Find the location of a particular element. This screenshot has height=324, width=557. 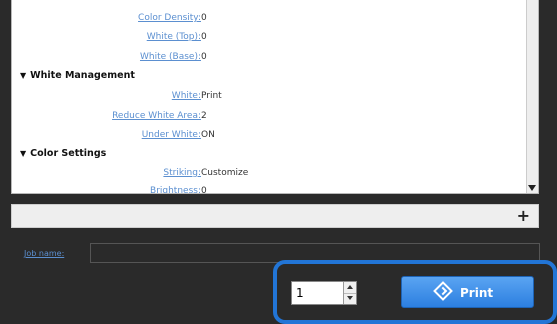

print-diamond-arrow-icon is located at coordinates (443, 291).